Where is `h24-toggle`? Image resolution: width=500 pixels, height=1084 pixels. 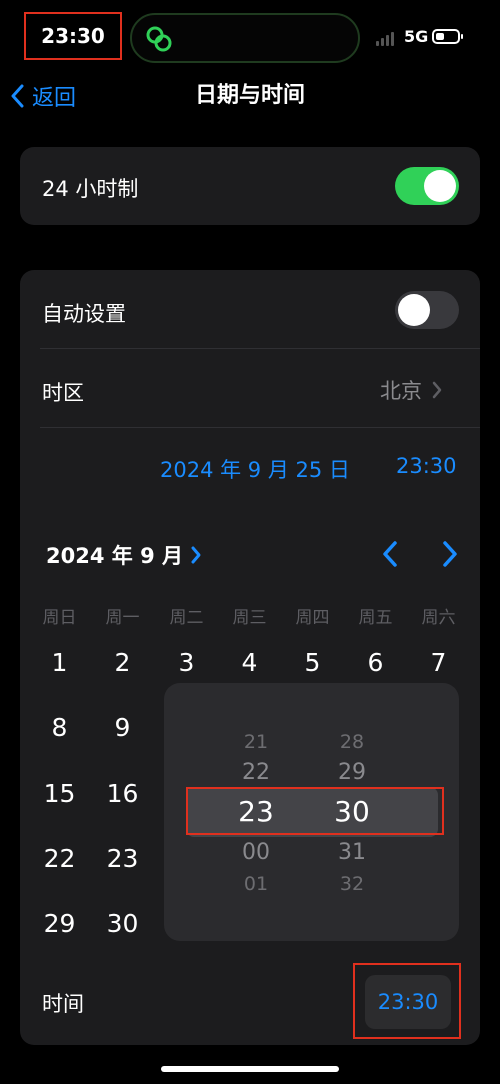 h24-toggle is located at coordinates (427, 186).